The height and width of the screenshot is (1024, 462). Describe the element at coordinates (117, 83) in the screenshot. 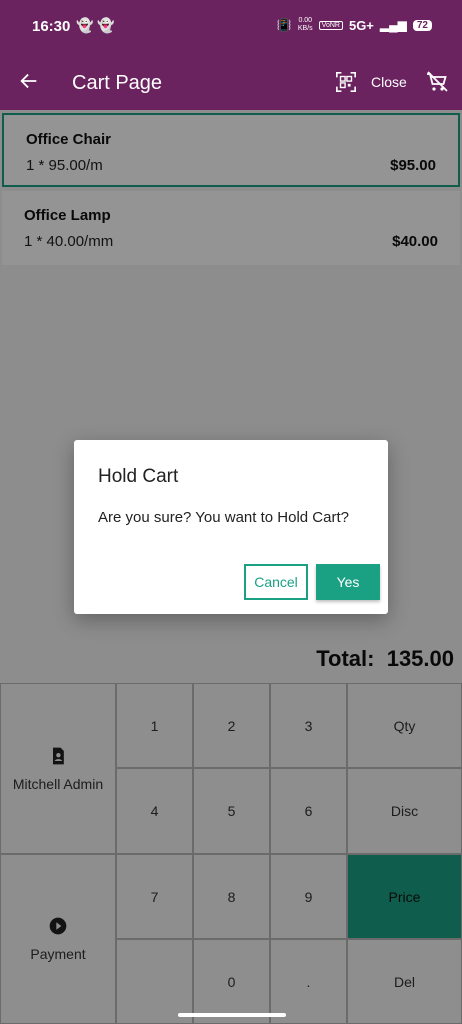

I see `page-title: Cart Page` at that location.